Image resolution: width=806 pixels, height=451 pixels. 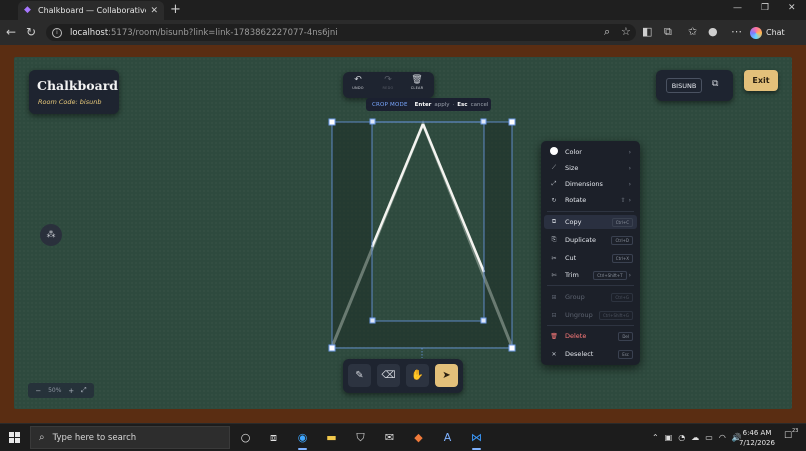 What do you see at coordinates (792, 8) in the screenshot?
I see `close-window-icon: ✕` at bounding box center [792, 8].